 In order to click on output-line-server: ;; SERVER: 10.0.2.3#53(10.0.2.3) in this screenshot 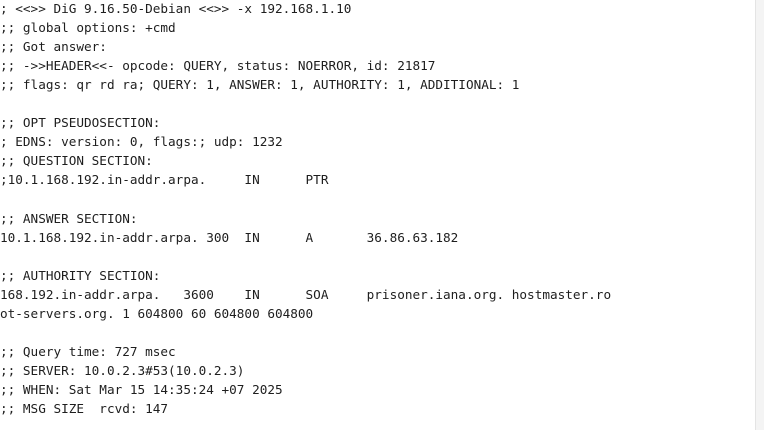, I will do `click(122, 370)`.